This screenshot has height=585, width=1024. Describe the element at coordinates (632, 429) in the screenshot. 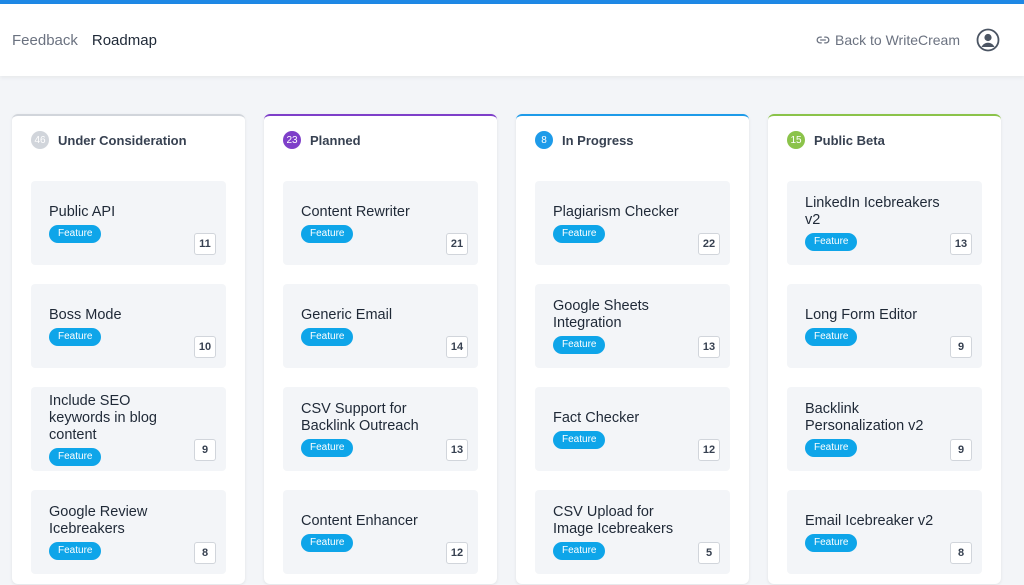

I see `roadmap-card: Fact Checker Feature 12` at that location.